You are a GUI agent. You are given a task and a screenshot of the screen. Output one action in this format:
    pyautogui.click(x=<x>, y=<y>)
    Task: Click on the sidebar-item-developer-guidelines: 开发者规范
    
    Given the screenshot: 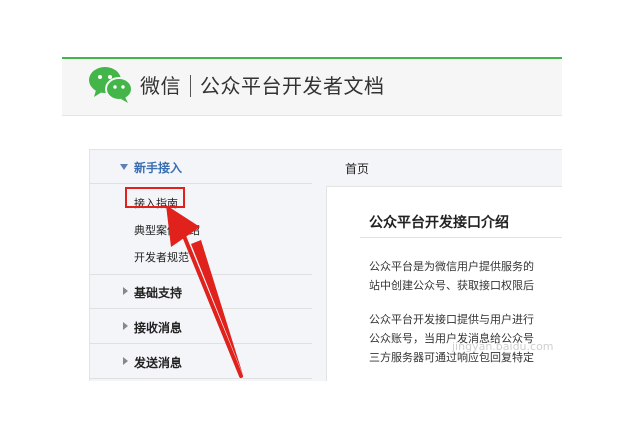 What is the action you would take?
    pyautogui.click(x=161, y=257)
    